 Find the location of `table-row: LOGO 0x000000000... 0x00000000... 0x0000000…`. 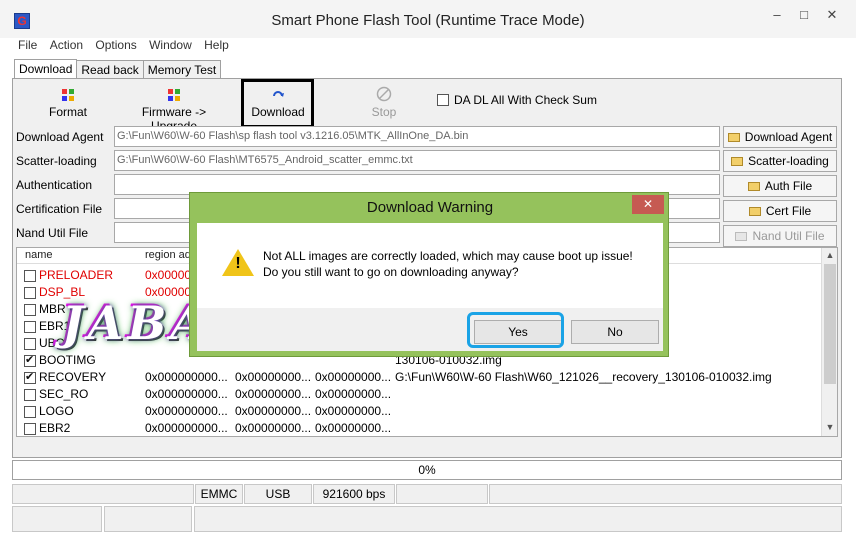

table-row: LOGO 0x000000000... 0x00000000... 0x0000000… is located at coordinates (420, 411).